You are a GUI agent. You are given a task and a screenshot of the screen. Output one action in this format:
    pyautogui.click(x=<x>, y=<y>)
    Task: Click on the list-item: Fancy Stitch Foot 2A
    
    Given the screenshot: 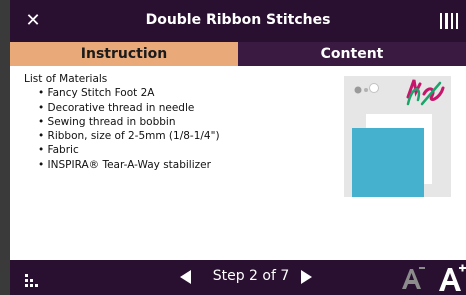 What is the action you would take?
    pyautogui.click(x=181, y=93)
    